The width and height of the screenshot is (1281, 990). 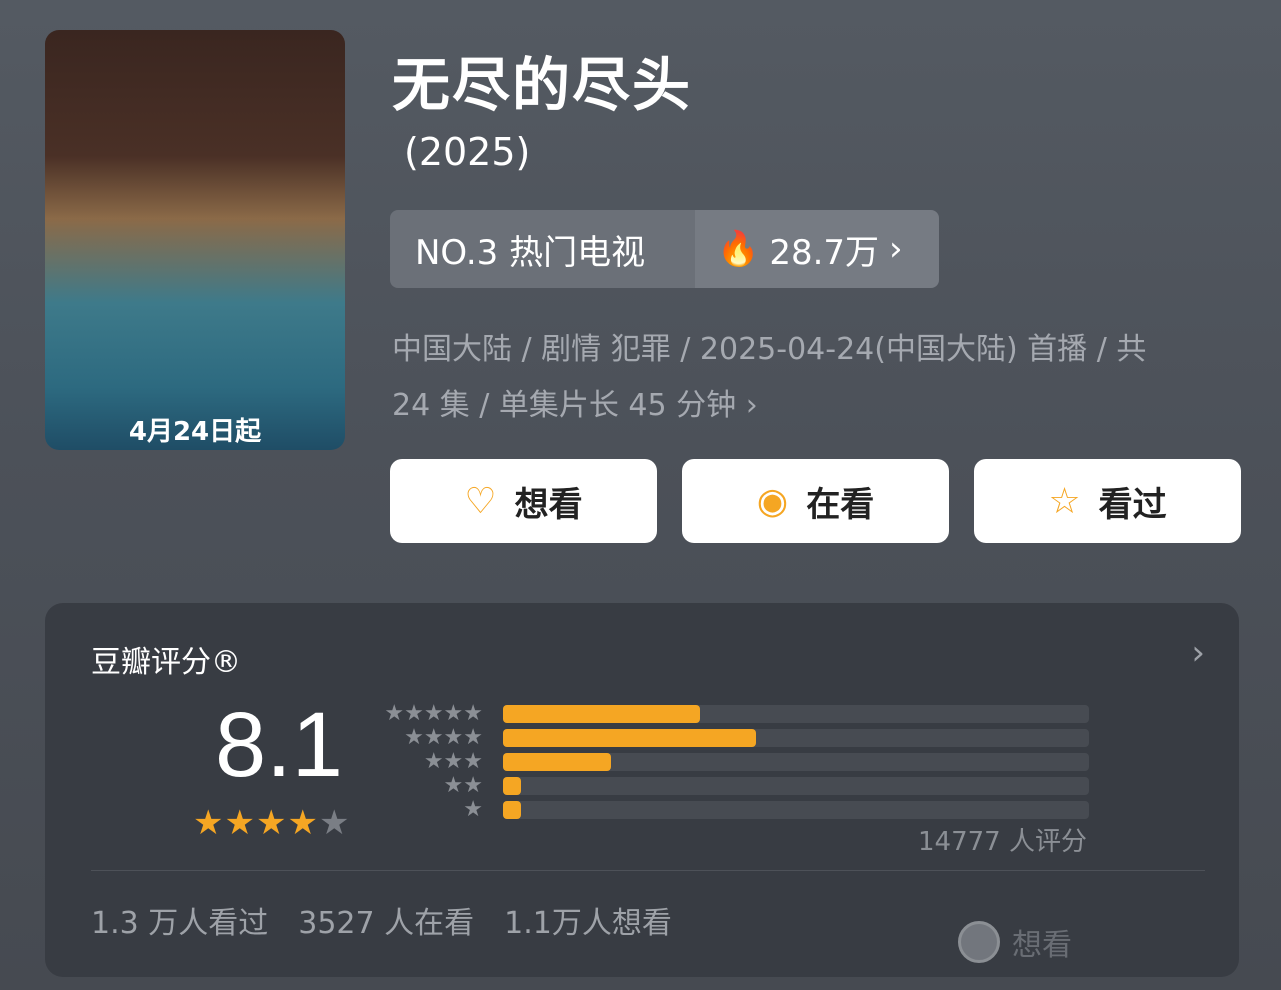 I want to click on distribution-row-3: ★★★, so click(x=738, y=762).